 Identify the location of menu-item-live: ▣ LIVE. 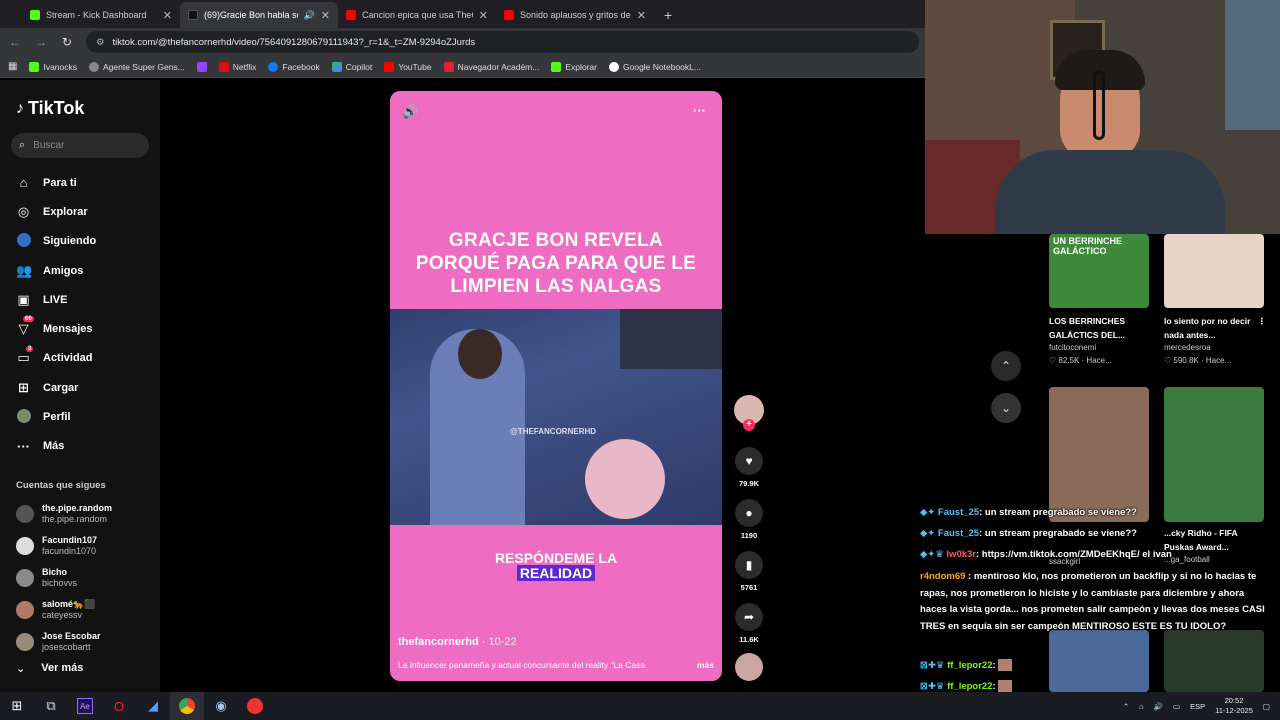
(56, 299).